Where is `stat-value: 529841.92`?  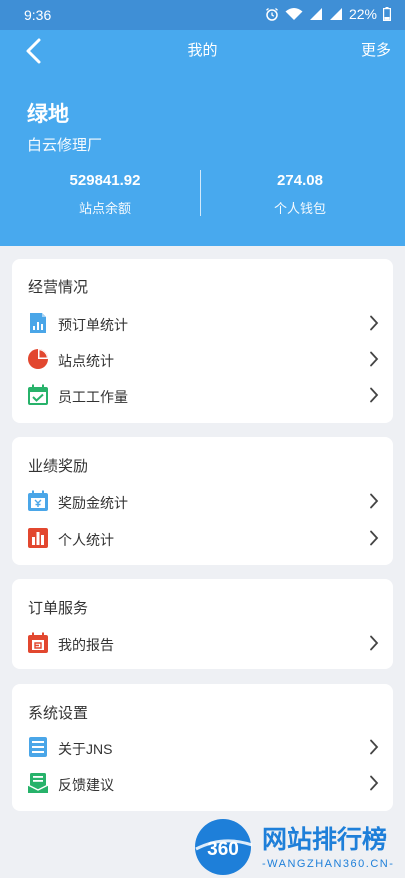
stat-value: 529841.92 is located at coordinates (105, 180).